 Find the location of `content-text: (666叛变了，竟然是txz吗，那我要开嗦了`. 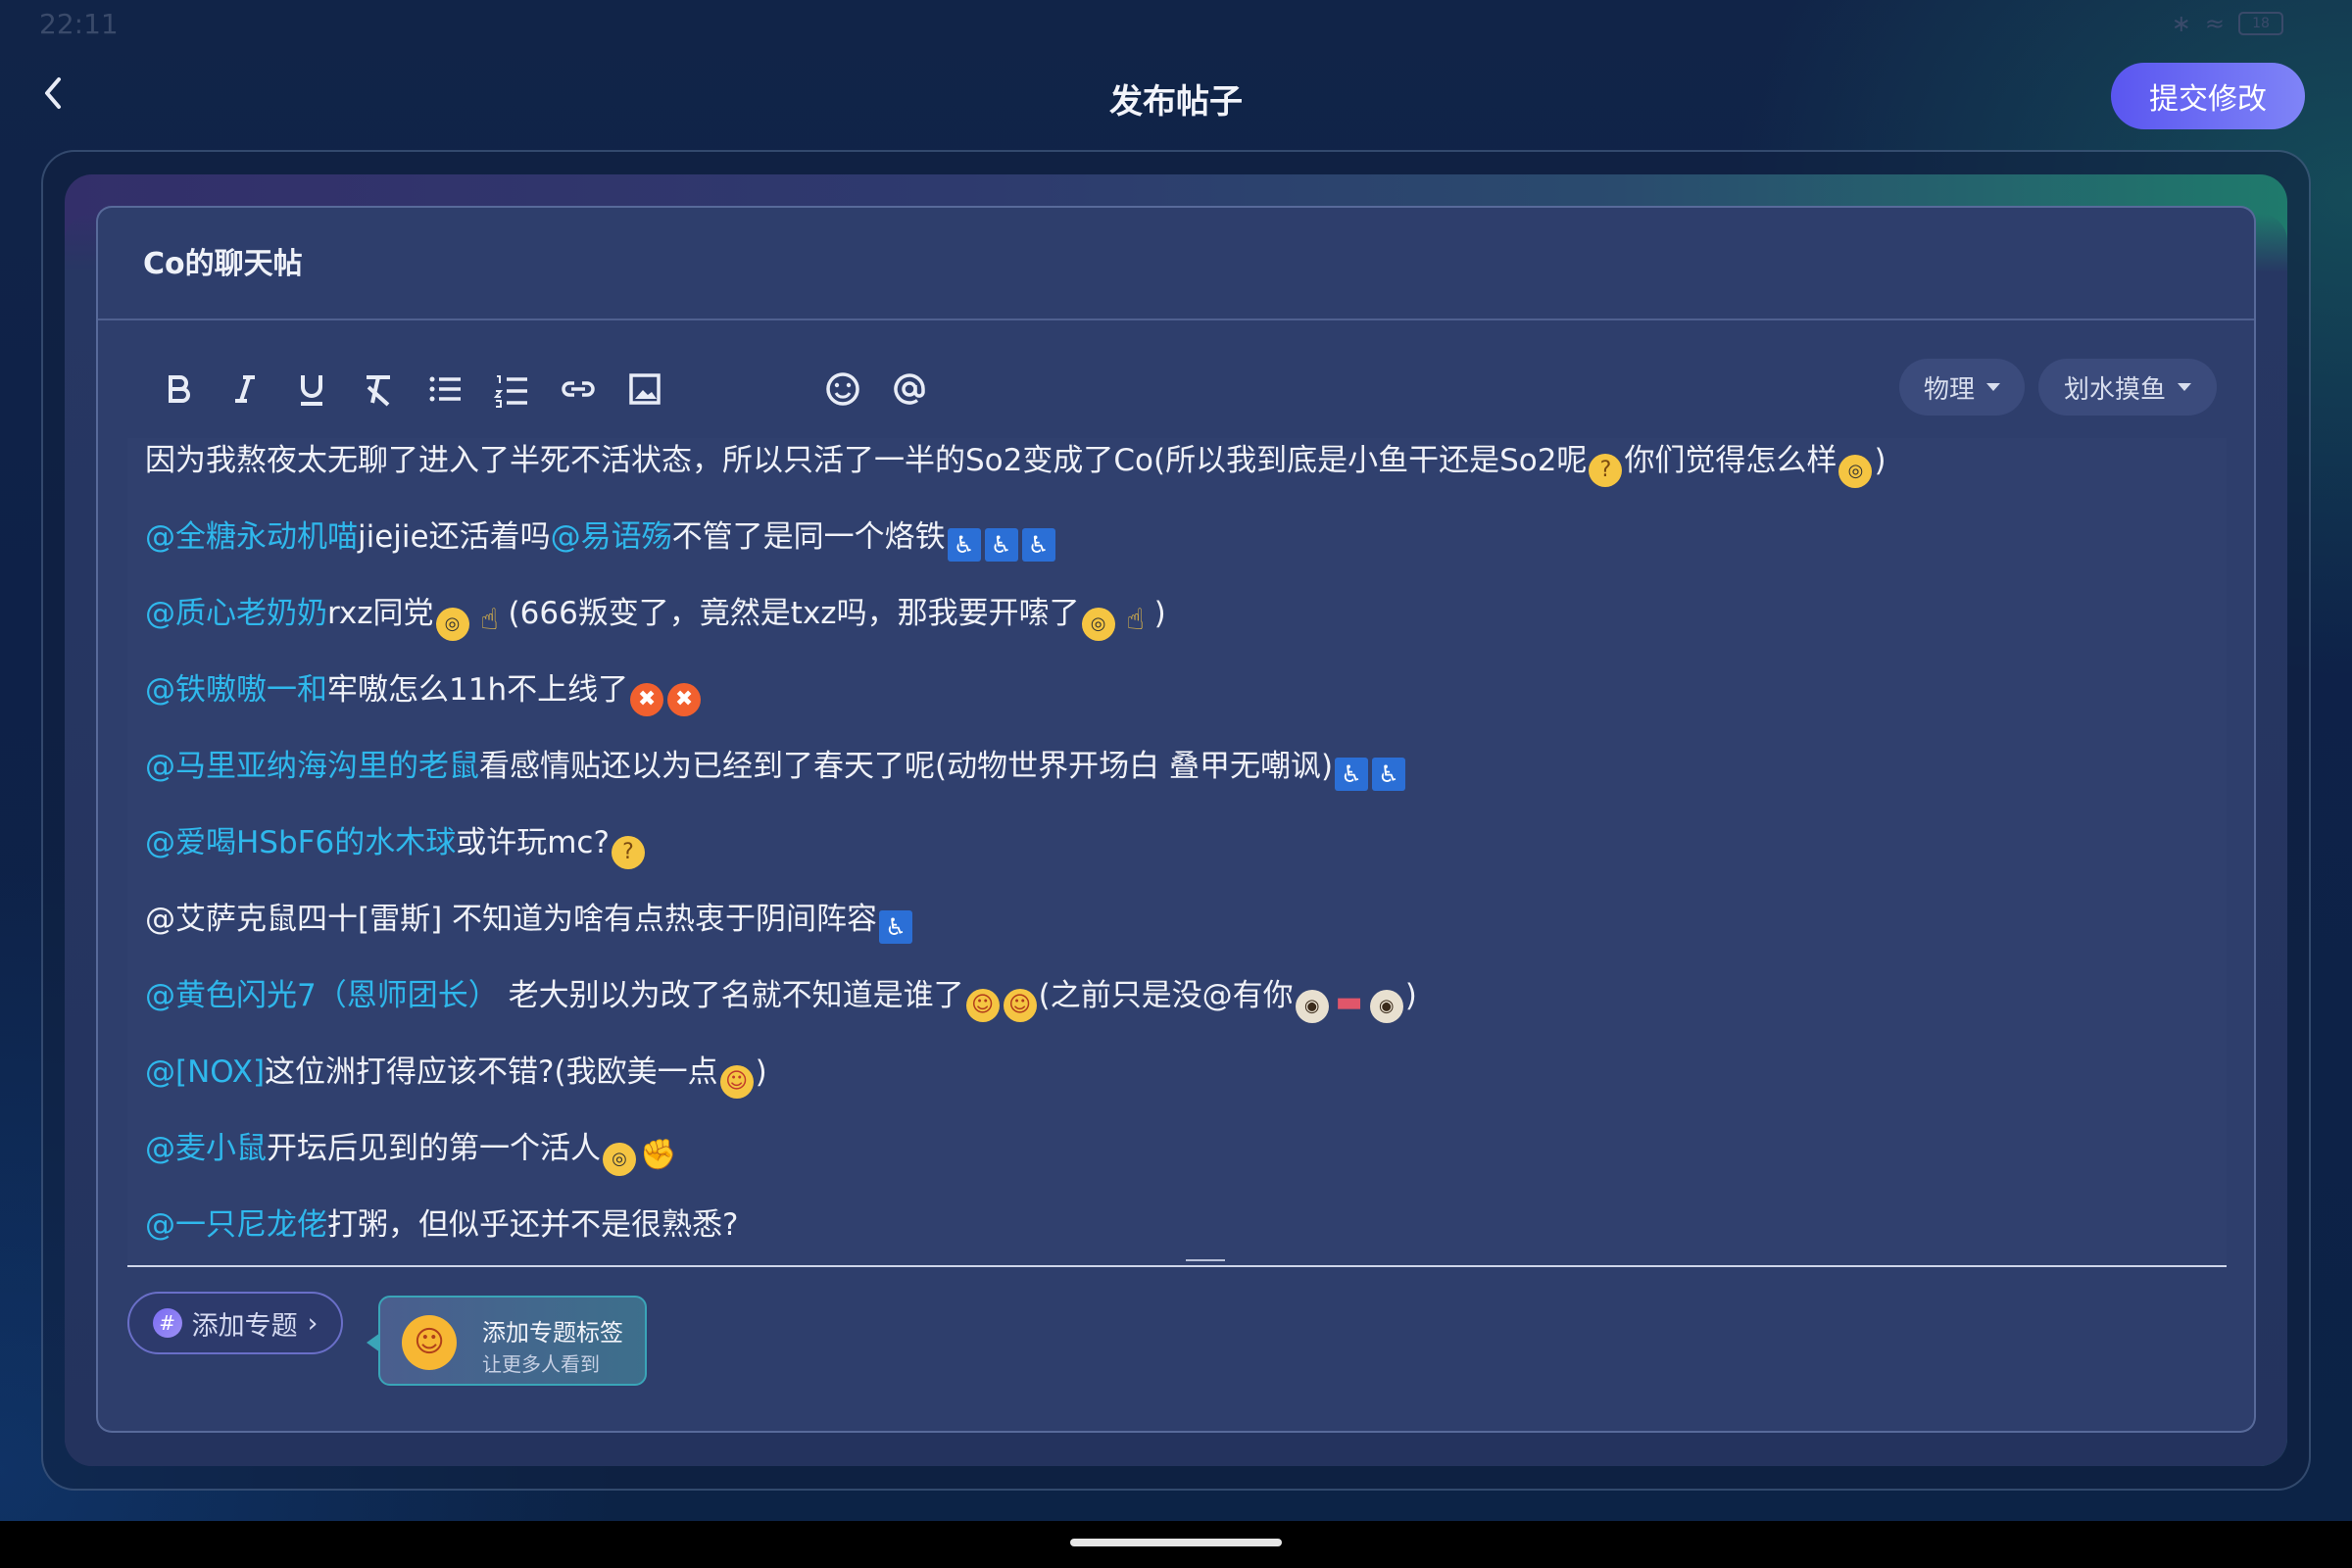

content-text: (666叛变了，竟然是txz吗，那我要开嗦了 is located at coordinates (794, 613).